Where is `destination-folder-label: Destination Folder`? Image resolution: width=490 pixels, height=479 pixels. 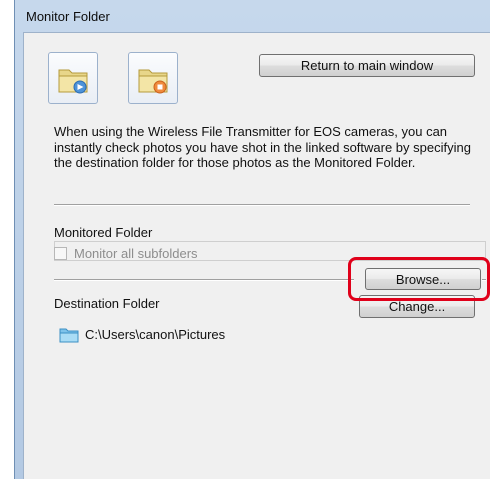
destination-folder-label: Destination Folder is located at coordinates (107, 303).